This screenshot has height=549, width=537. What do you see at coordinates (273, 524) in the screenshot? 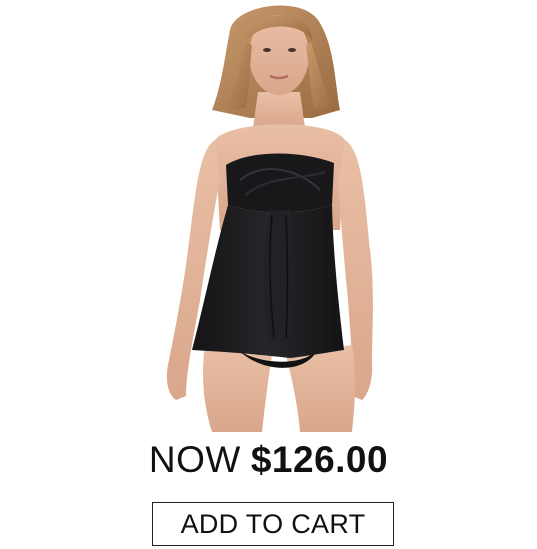
I see `add-to-cart-button: ADD TO CART` at bounding box center [273, 524].